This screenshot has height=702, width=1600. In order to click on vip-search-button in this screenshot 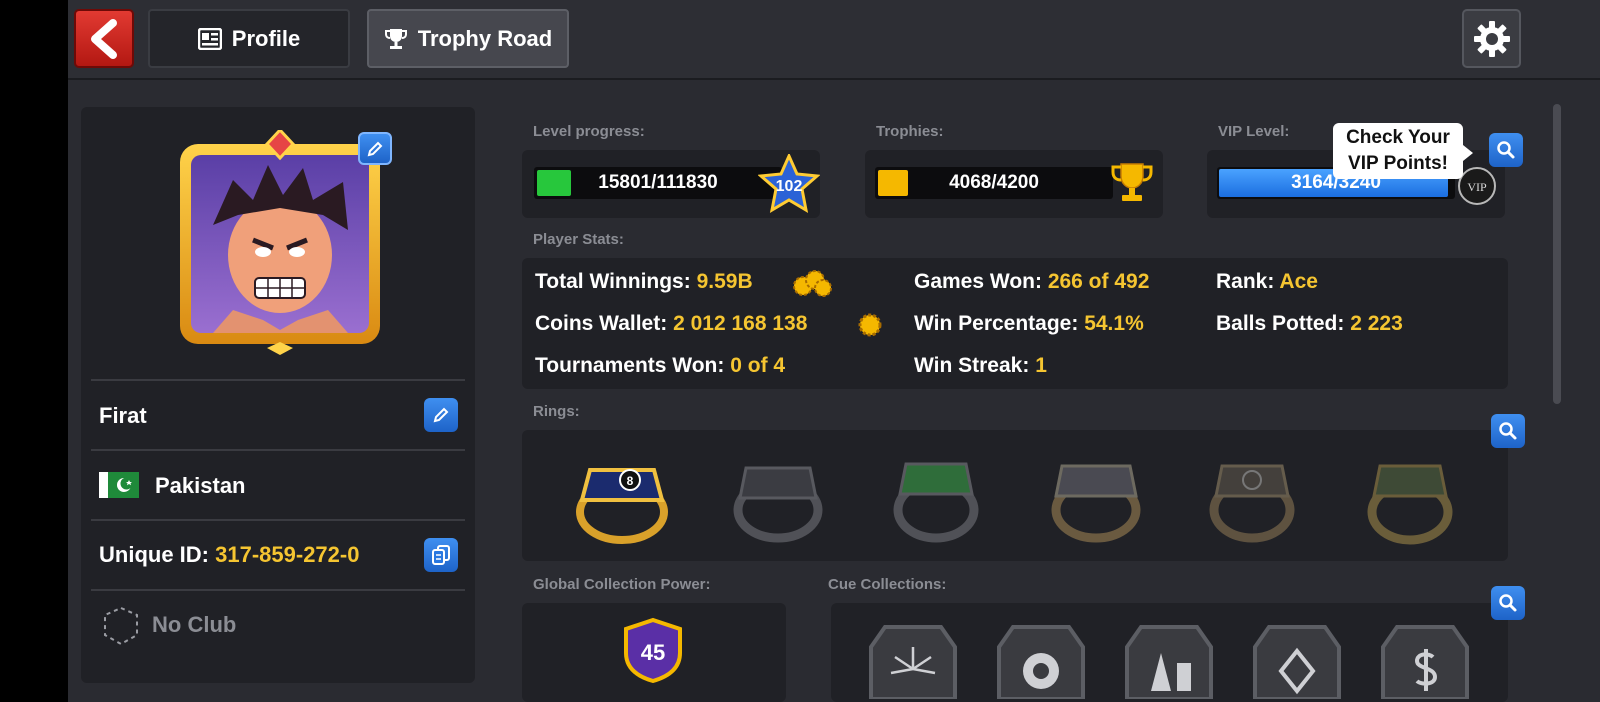, I will do `click(1506, 150)`.